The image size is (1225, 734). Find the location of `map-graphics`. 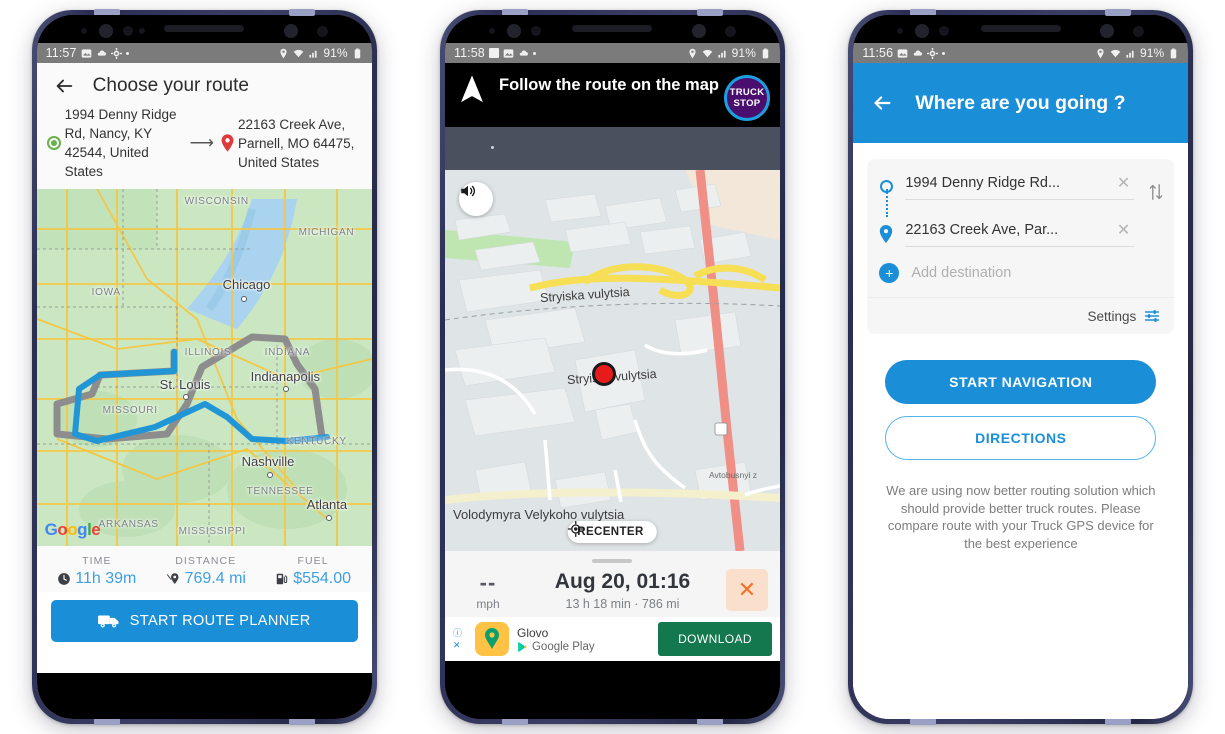

map-graphics is located at coordinates (204, 367).